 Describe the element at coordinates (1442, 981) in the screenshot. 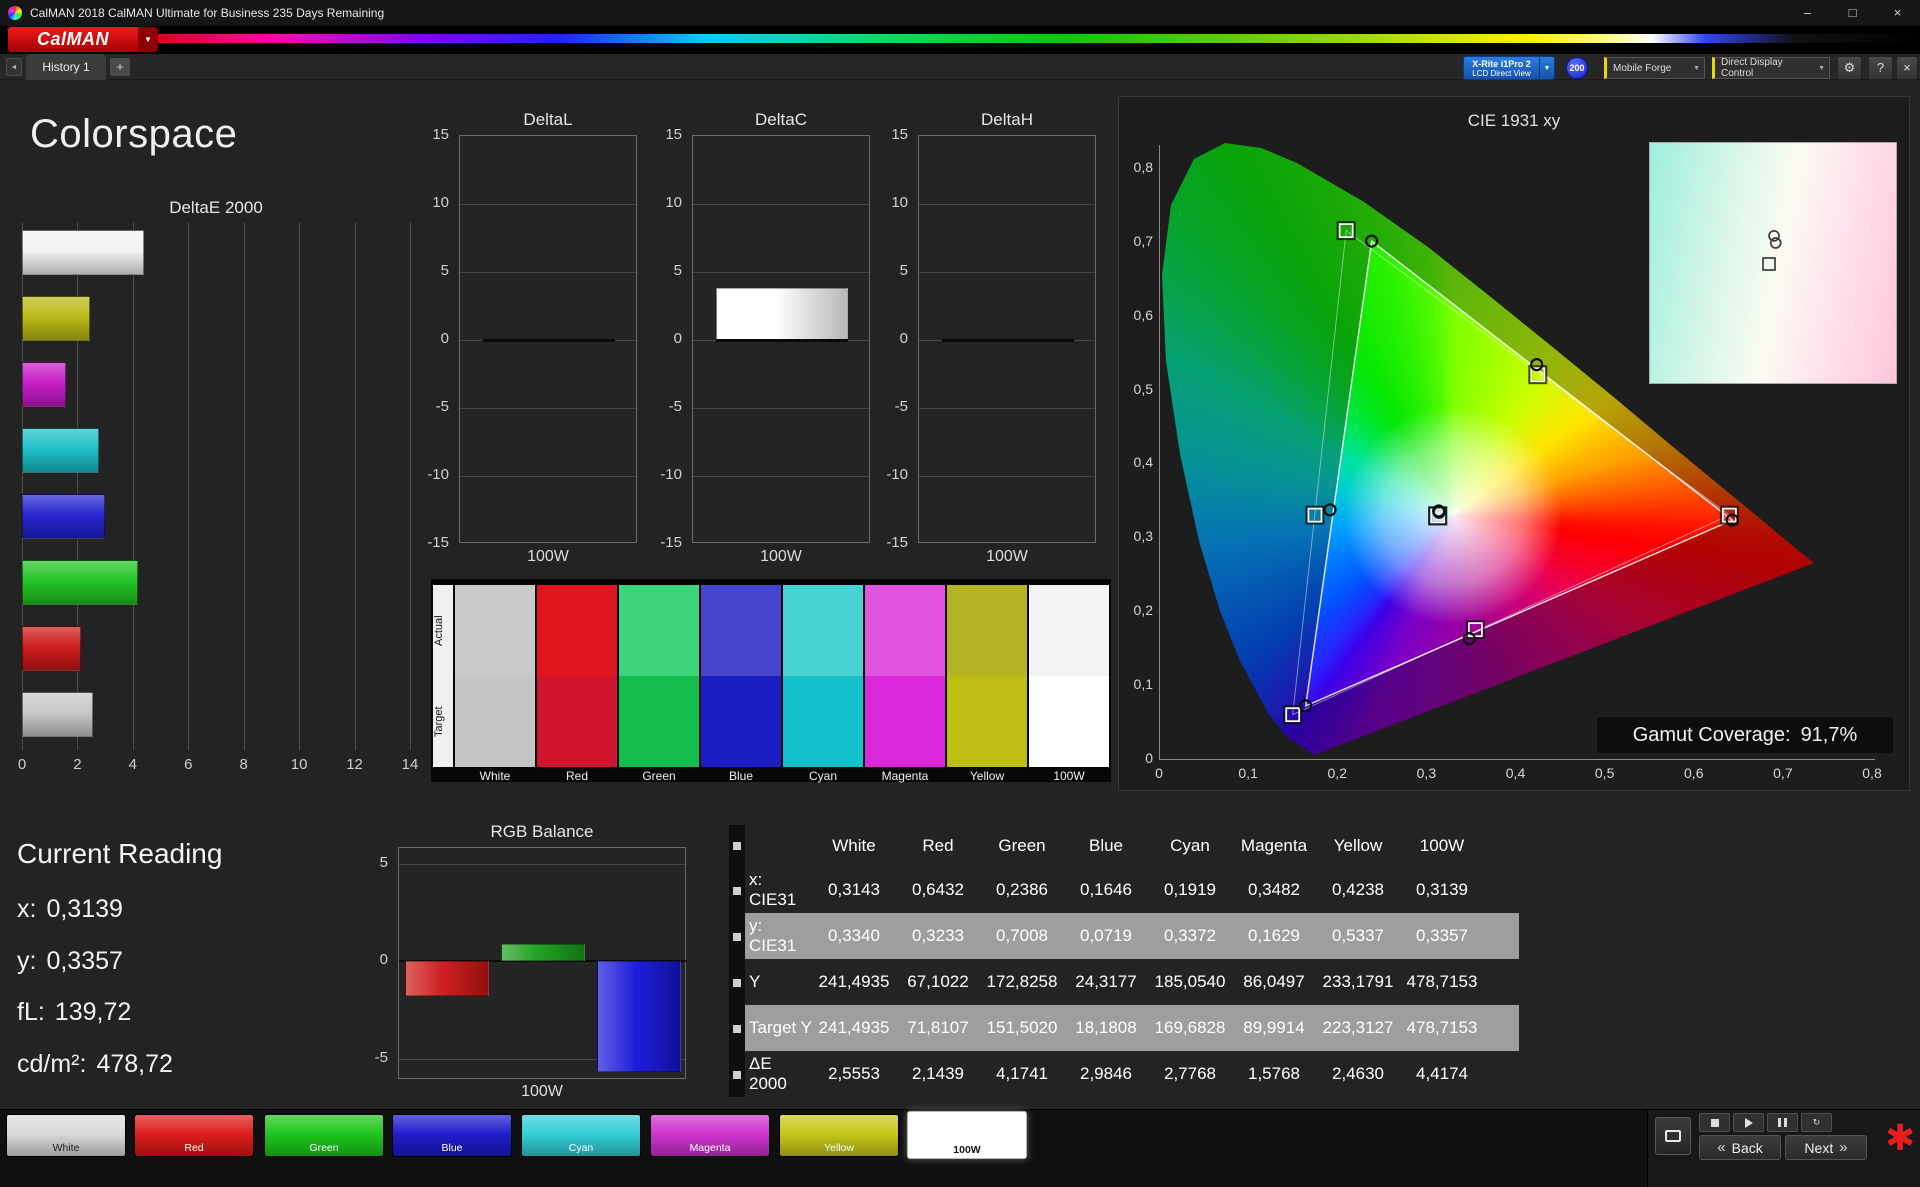

I see `table-cell: 478,7153` at that location.